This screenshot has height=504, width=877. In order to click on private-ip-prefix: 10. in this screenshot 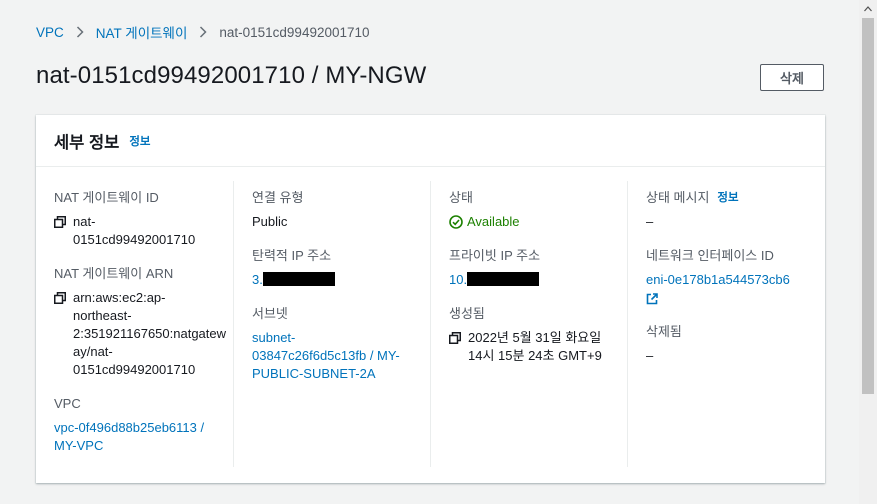, I will do `click(458, 279)`.